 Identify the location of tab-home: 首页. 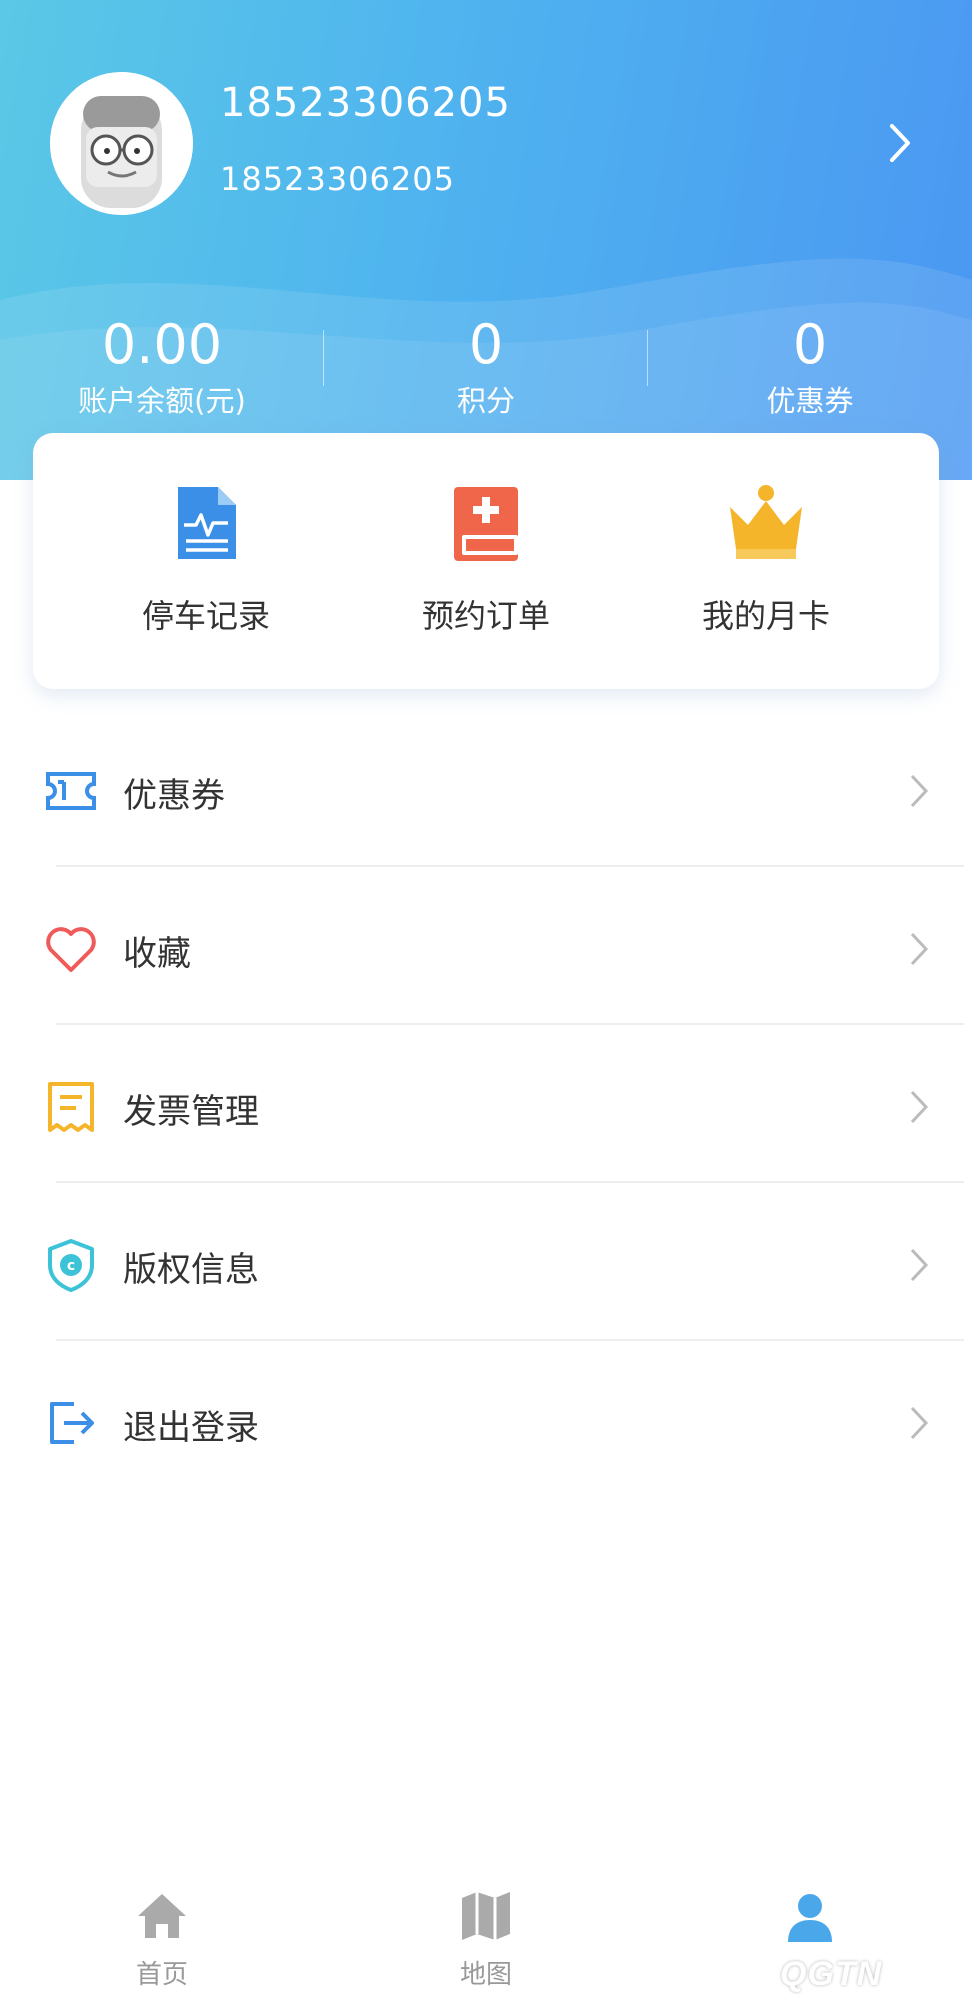
(162, 1939).